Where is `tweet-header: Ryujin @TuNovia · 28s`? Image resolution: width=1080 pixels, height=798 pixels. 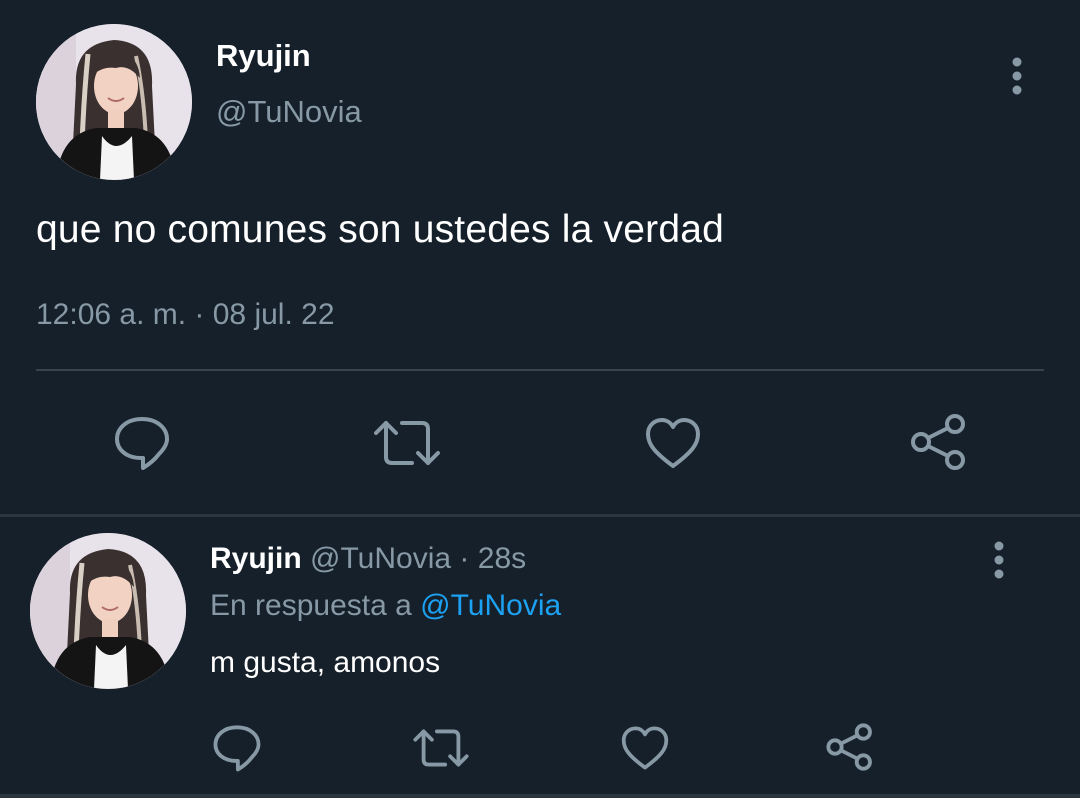
tweet-header: Ryujin @TuNovia · 28s is located at coordinates (368, 559).